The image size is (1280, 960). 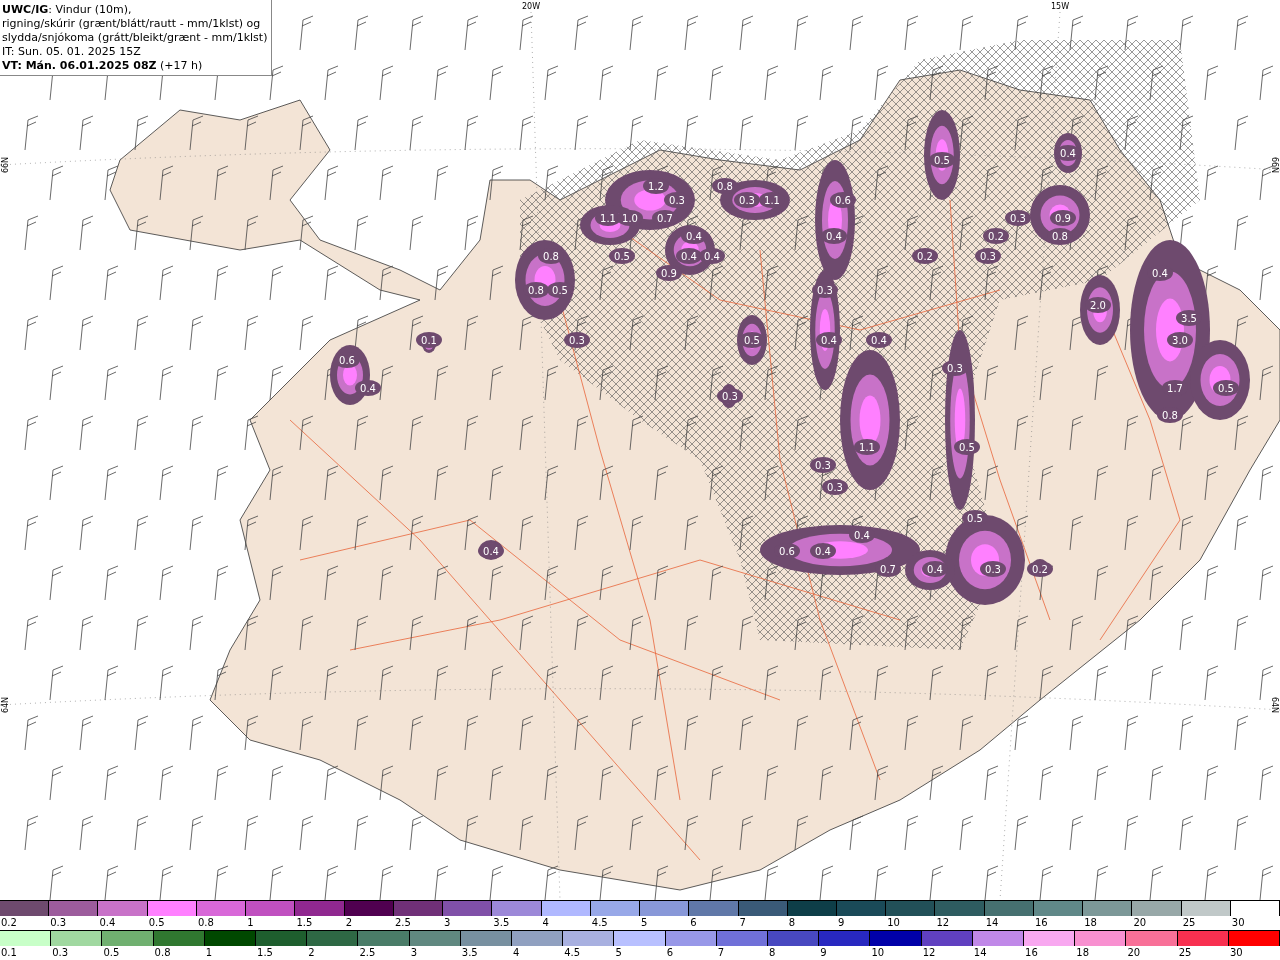 What do you see at coordinates (618, 952) in the screenshot?
I see `scale-label: 5` at bounding box center [618, 952].